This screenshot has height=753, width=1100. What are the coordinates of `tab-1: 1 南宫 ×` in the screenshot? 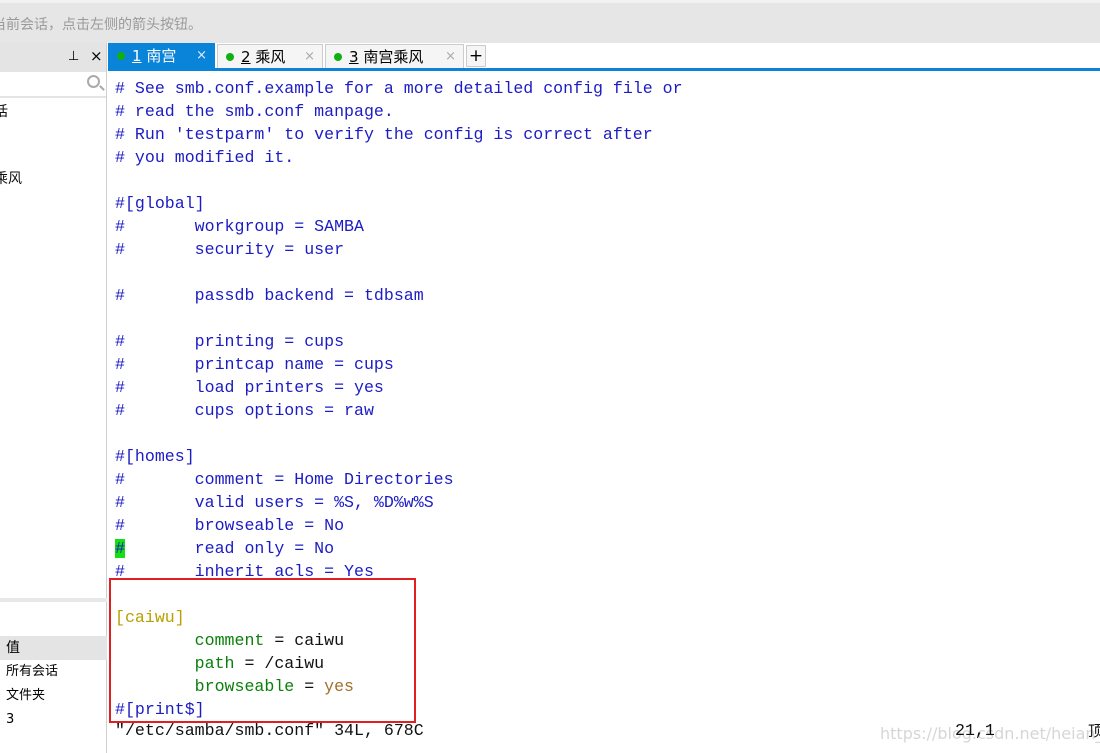 It's located at (161, 55).